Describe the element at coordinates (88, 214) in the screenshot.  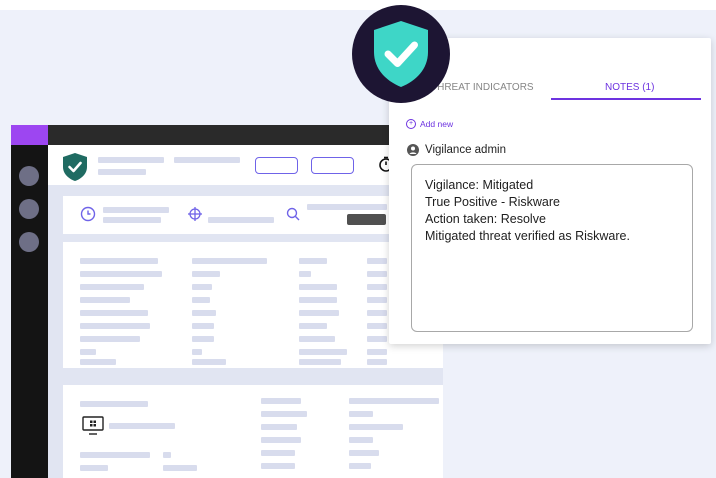
I see `clock-icon` at that location.